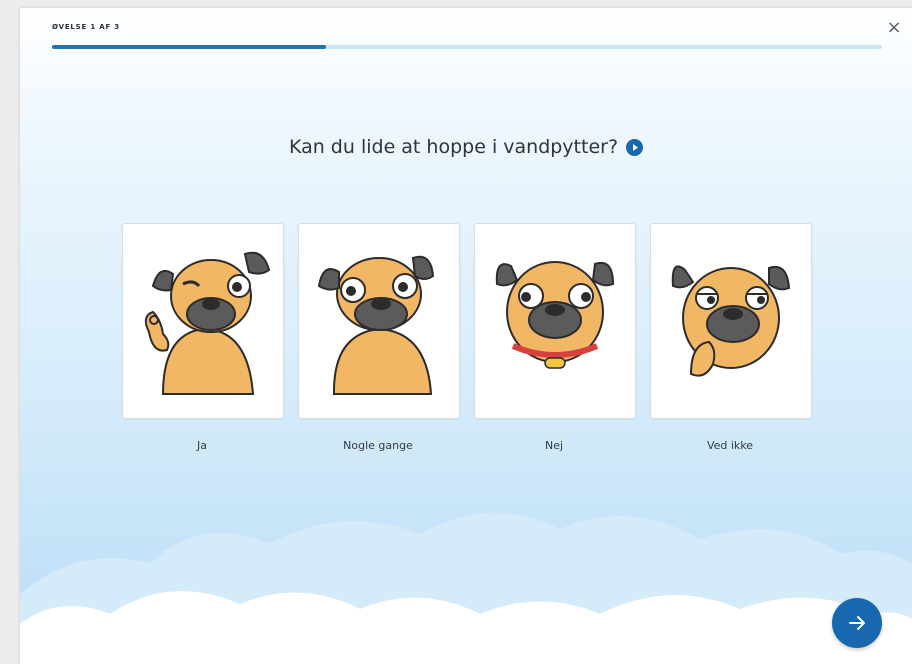 This screenshot has width=912, height=664. What do you see at coordinates (207, 323) in the screenshot?
I see `pug-winking-image` at bounding box center [207, 323].